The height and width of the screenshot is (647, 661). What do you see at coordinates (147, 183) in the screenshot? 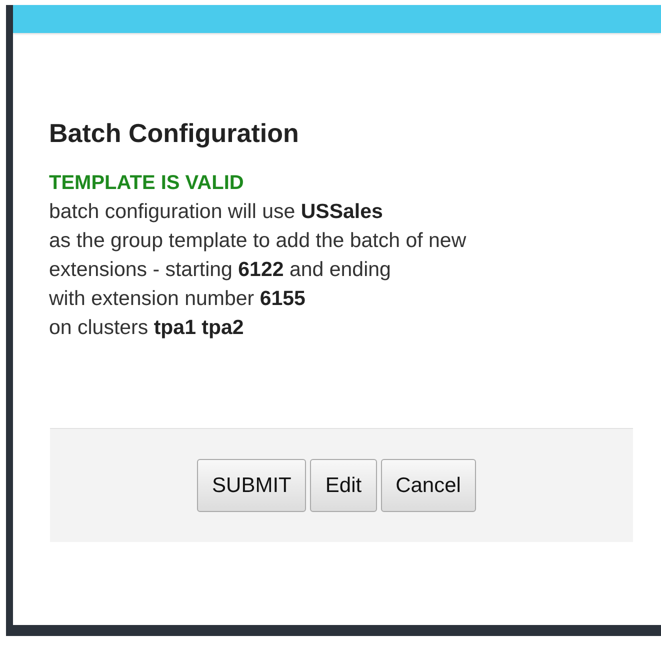
I see `status-text: TEMPLATE IS VALID` at bounding box center [147, 183].